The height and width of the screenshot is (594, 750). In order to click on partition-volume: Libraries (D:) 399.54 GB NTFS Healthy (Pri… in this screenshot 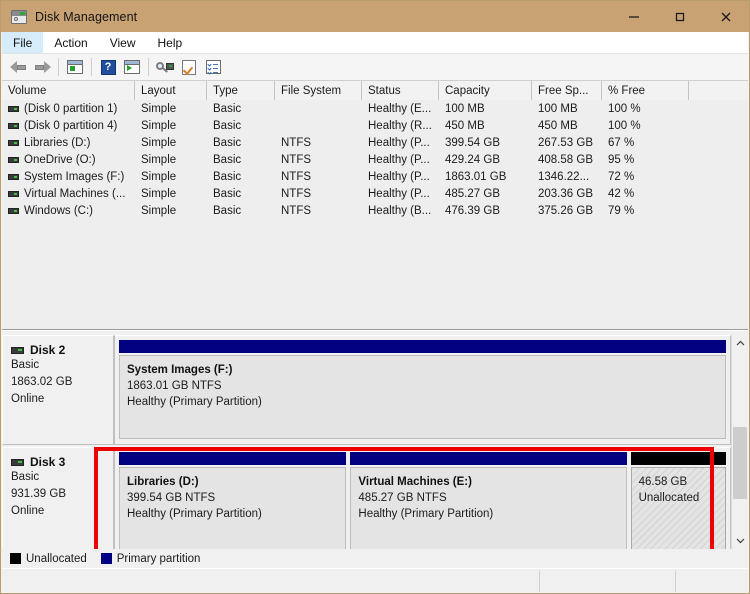, I will do `click(233, 500)`.